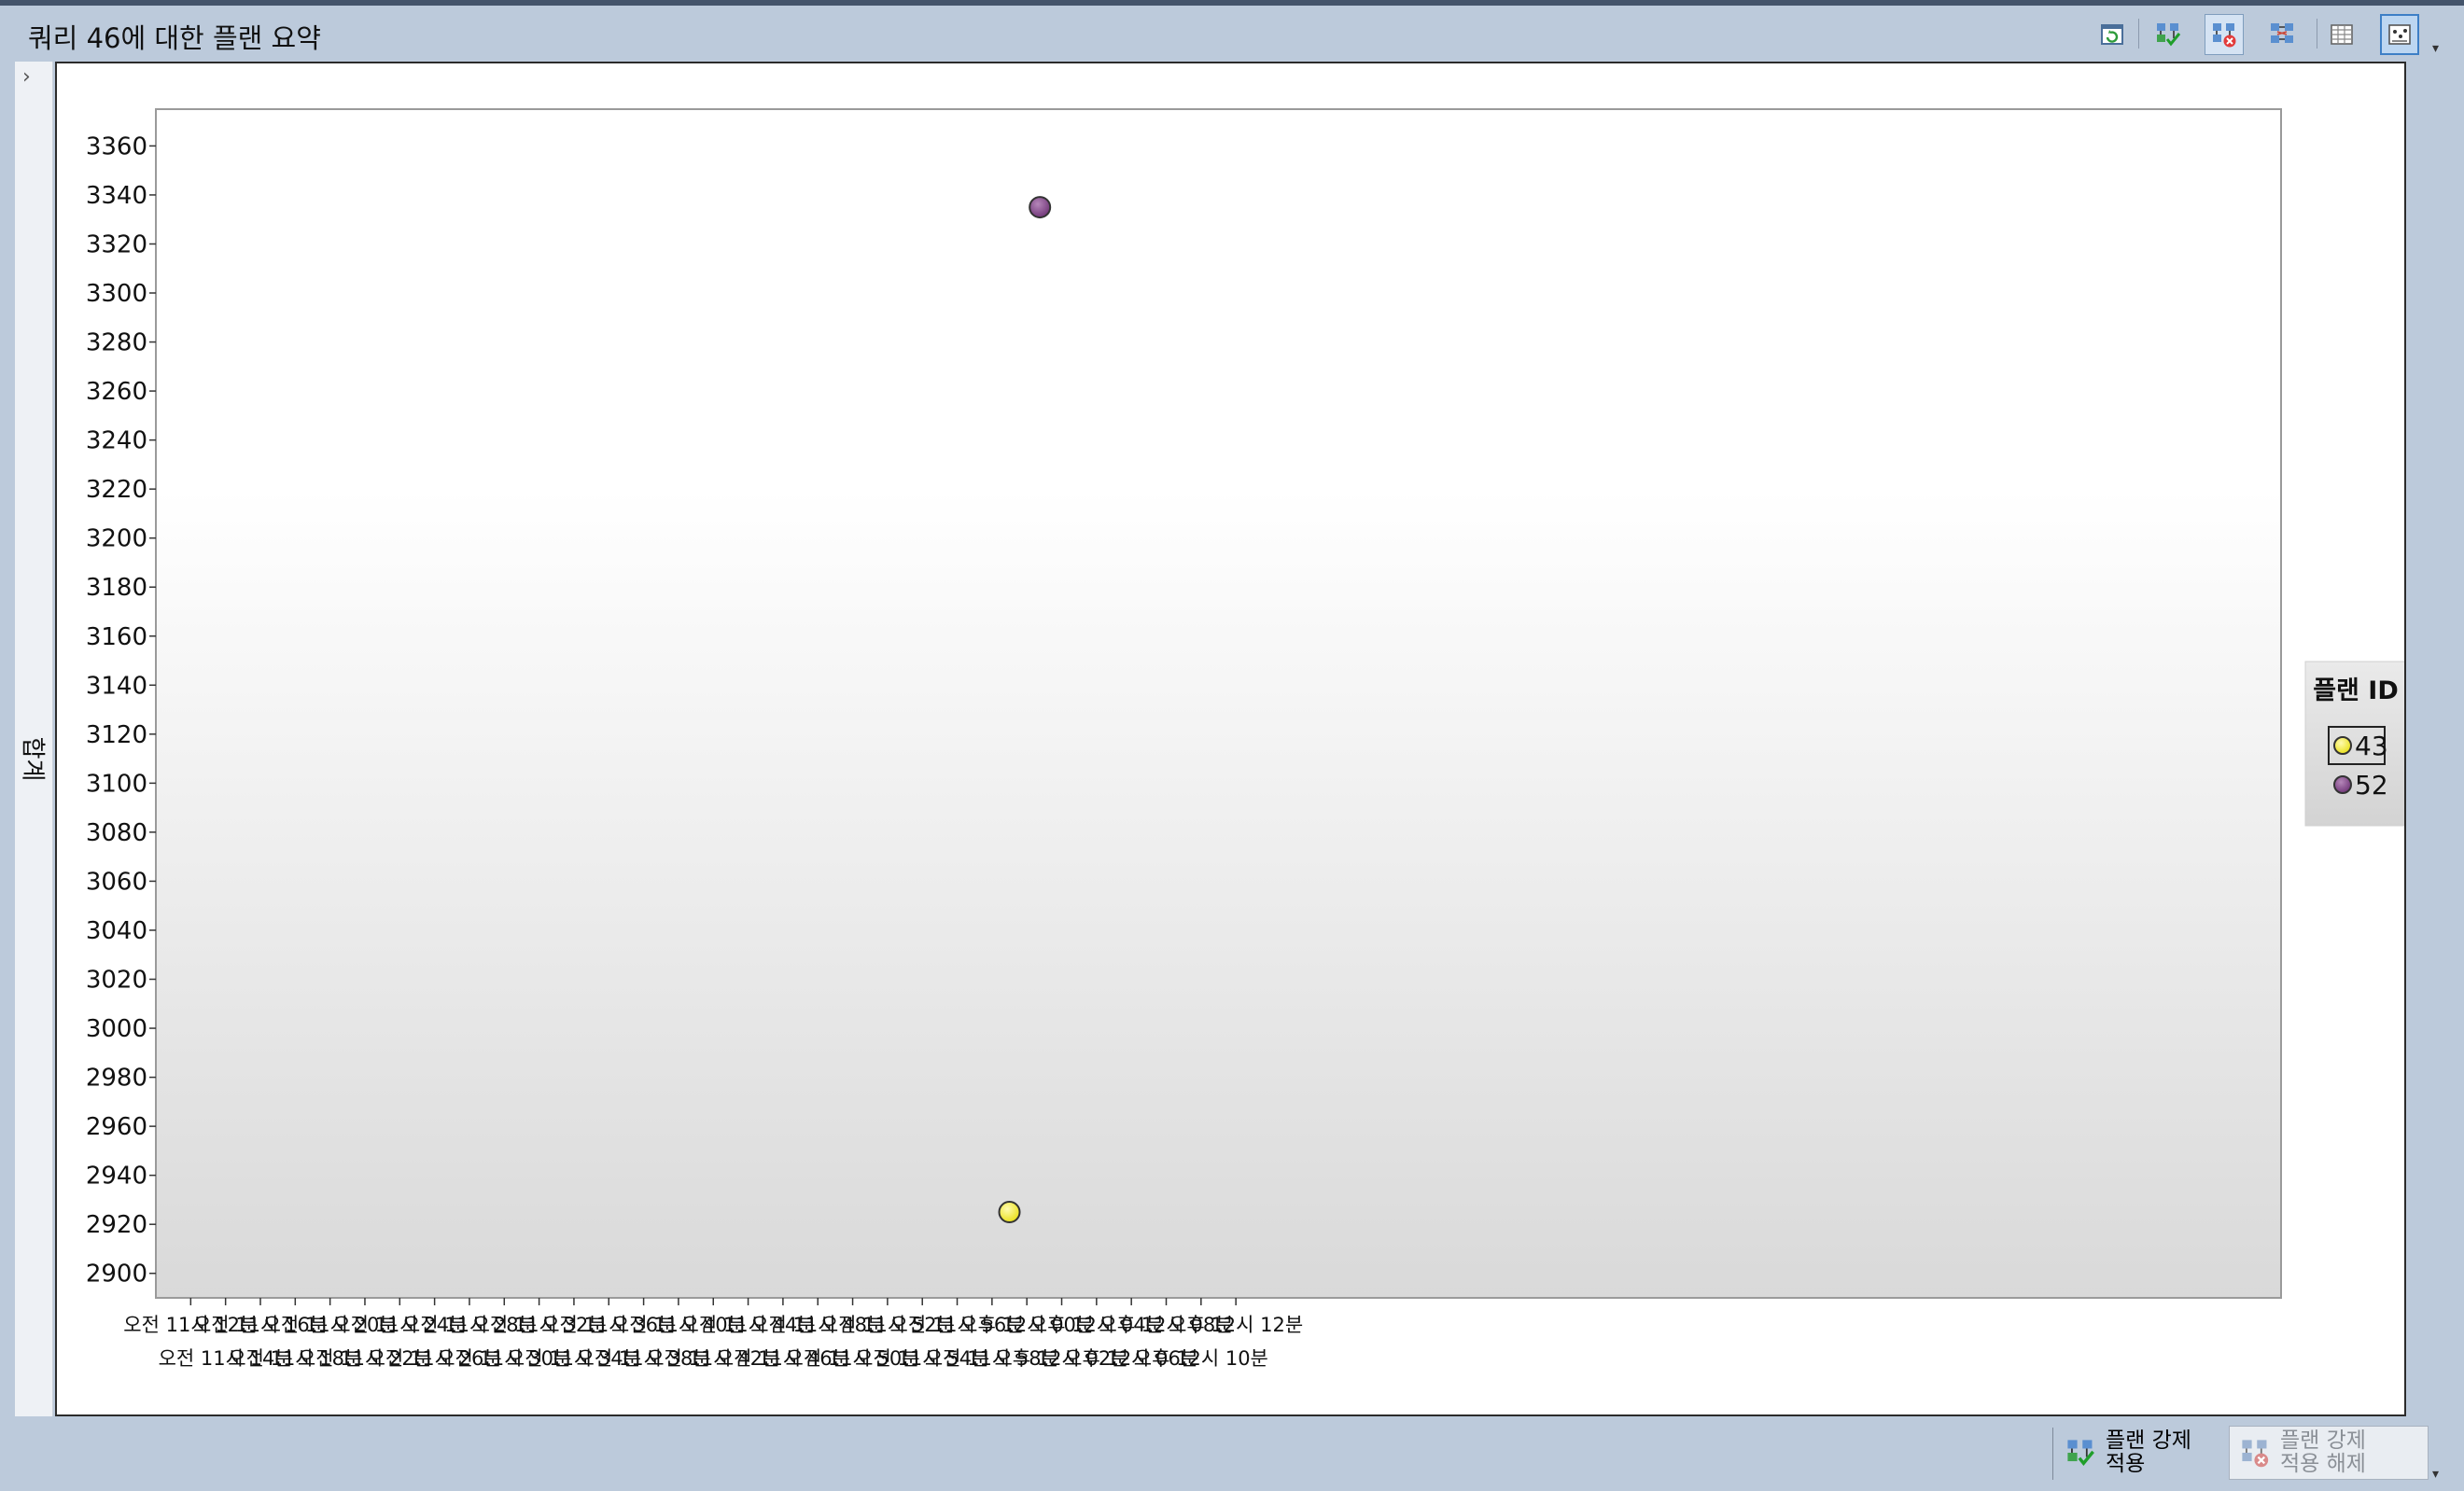 The image size is (2464, 1491). What do you see at coordinates (116, 637) in the screenshot?
I see `y-tick-label: 3160` at bounding box center [116, 637].